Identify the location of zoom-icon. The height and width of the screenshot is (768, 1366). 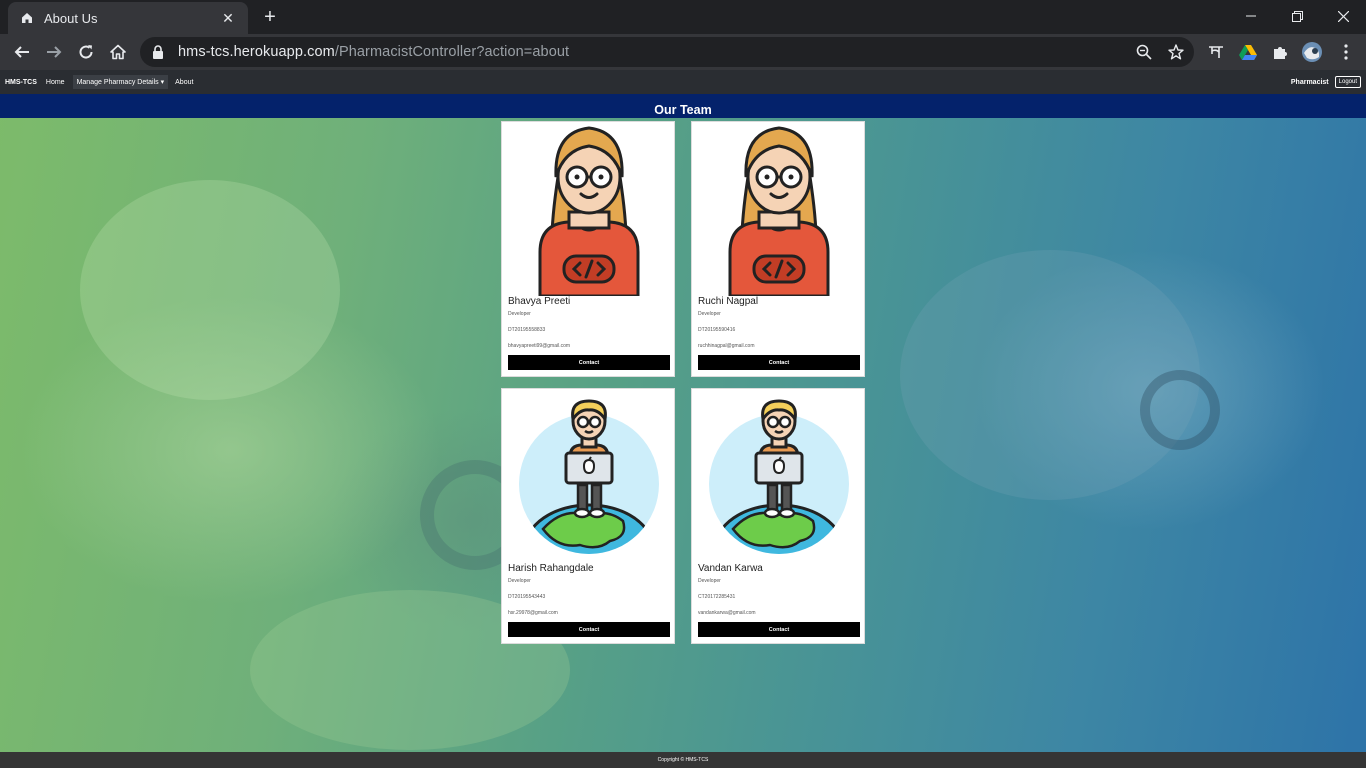
(1144, 52).